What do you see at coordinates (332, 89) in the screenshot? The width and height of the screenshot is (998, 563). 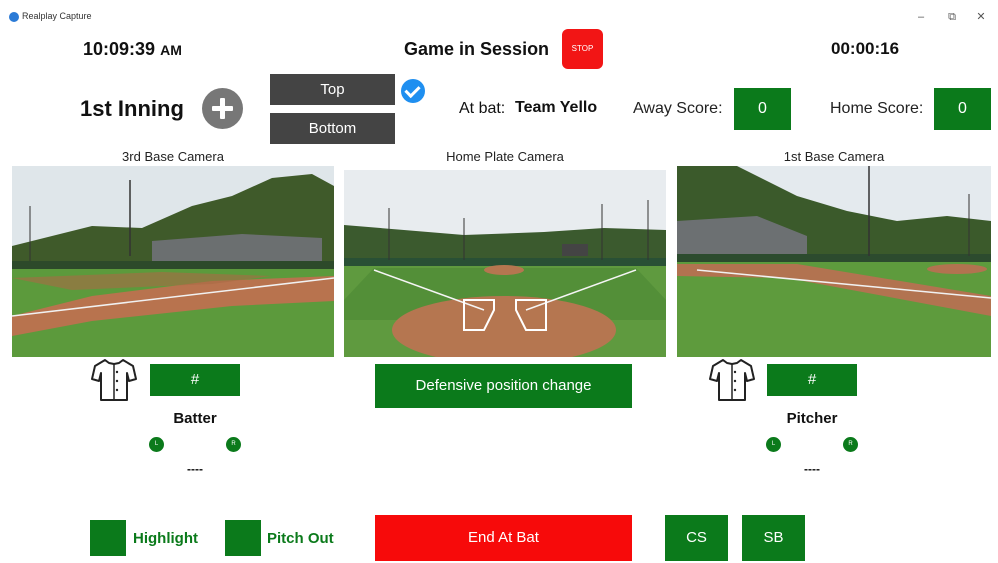 I see `top-half-button: Top` at bounding box center [332, 89].